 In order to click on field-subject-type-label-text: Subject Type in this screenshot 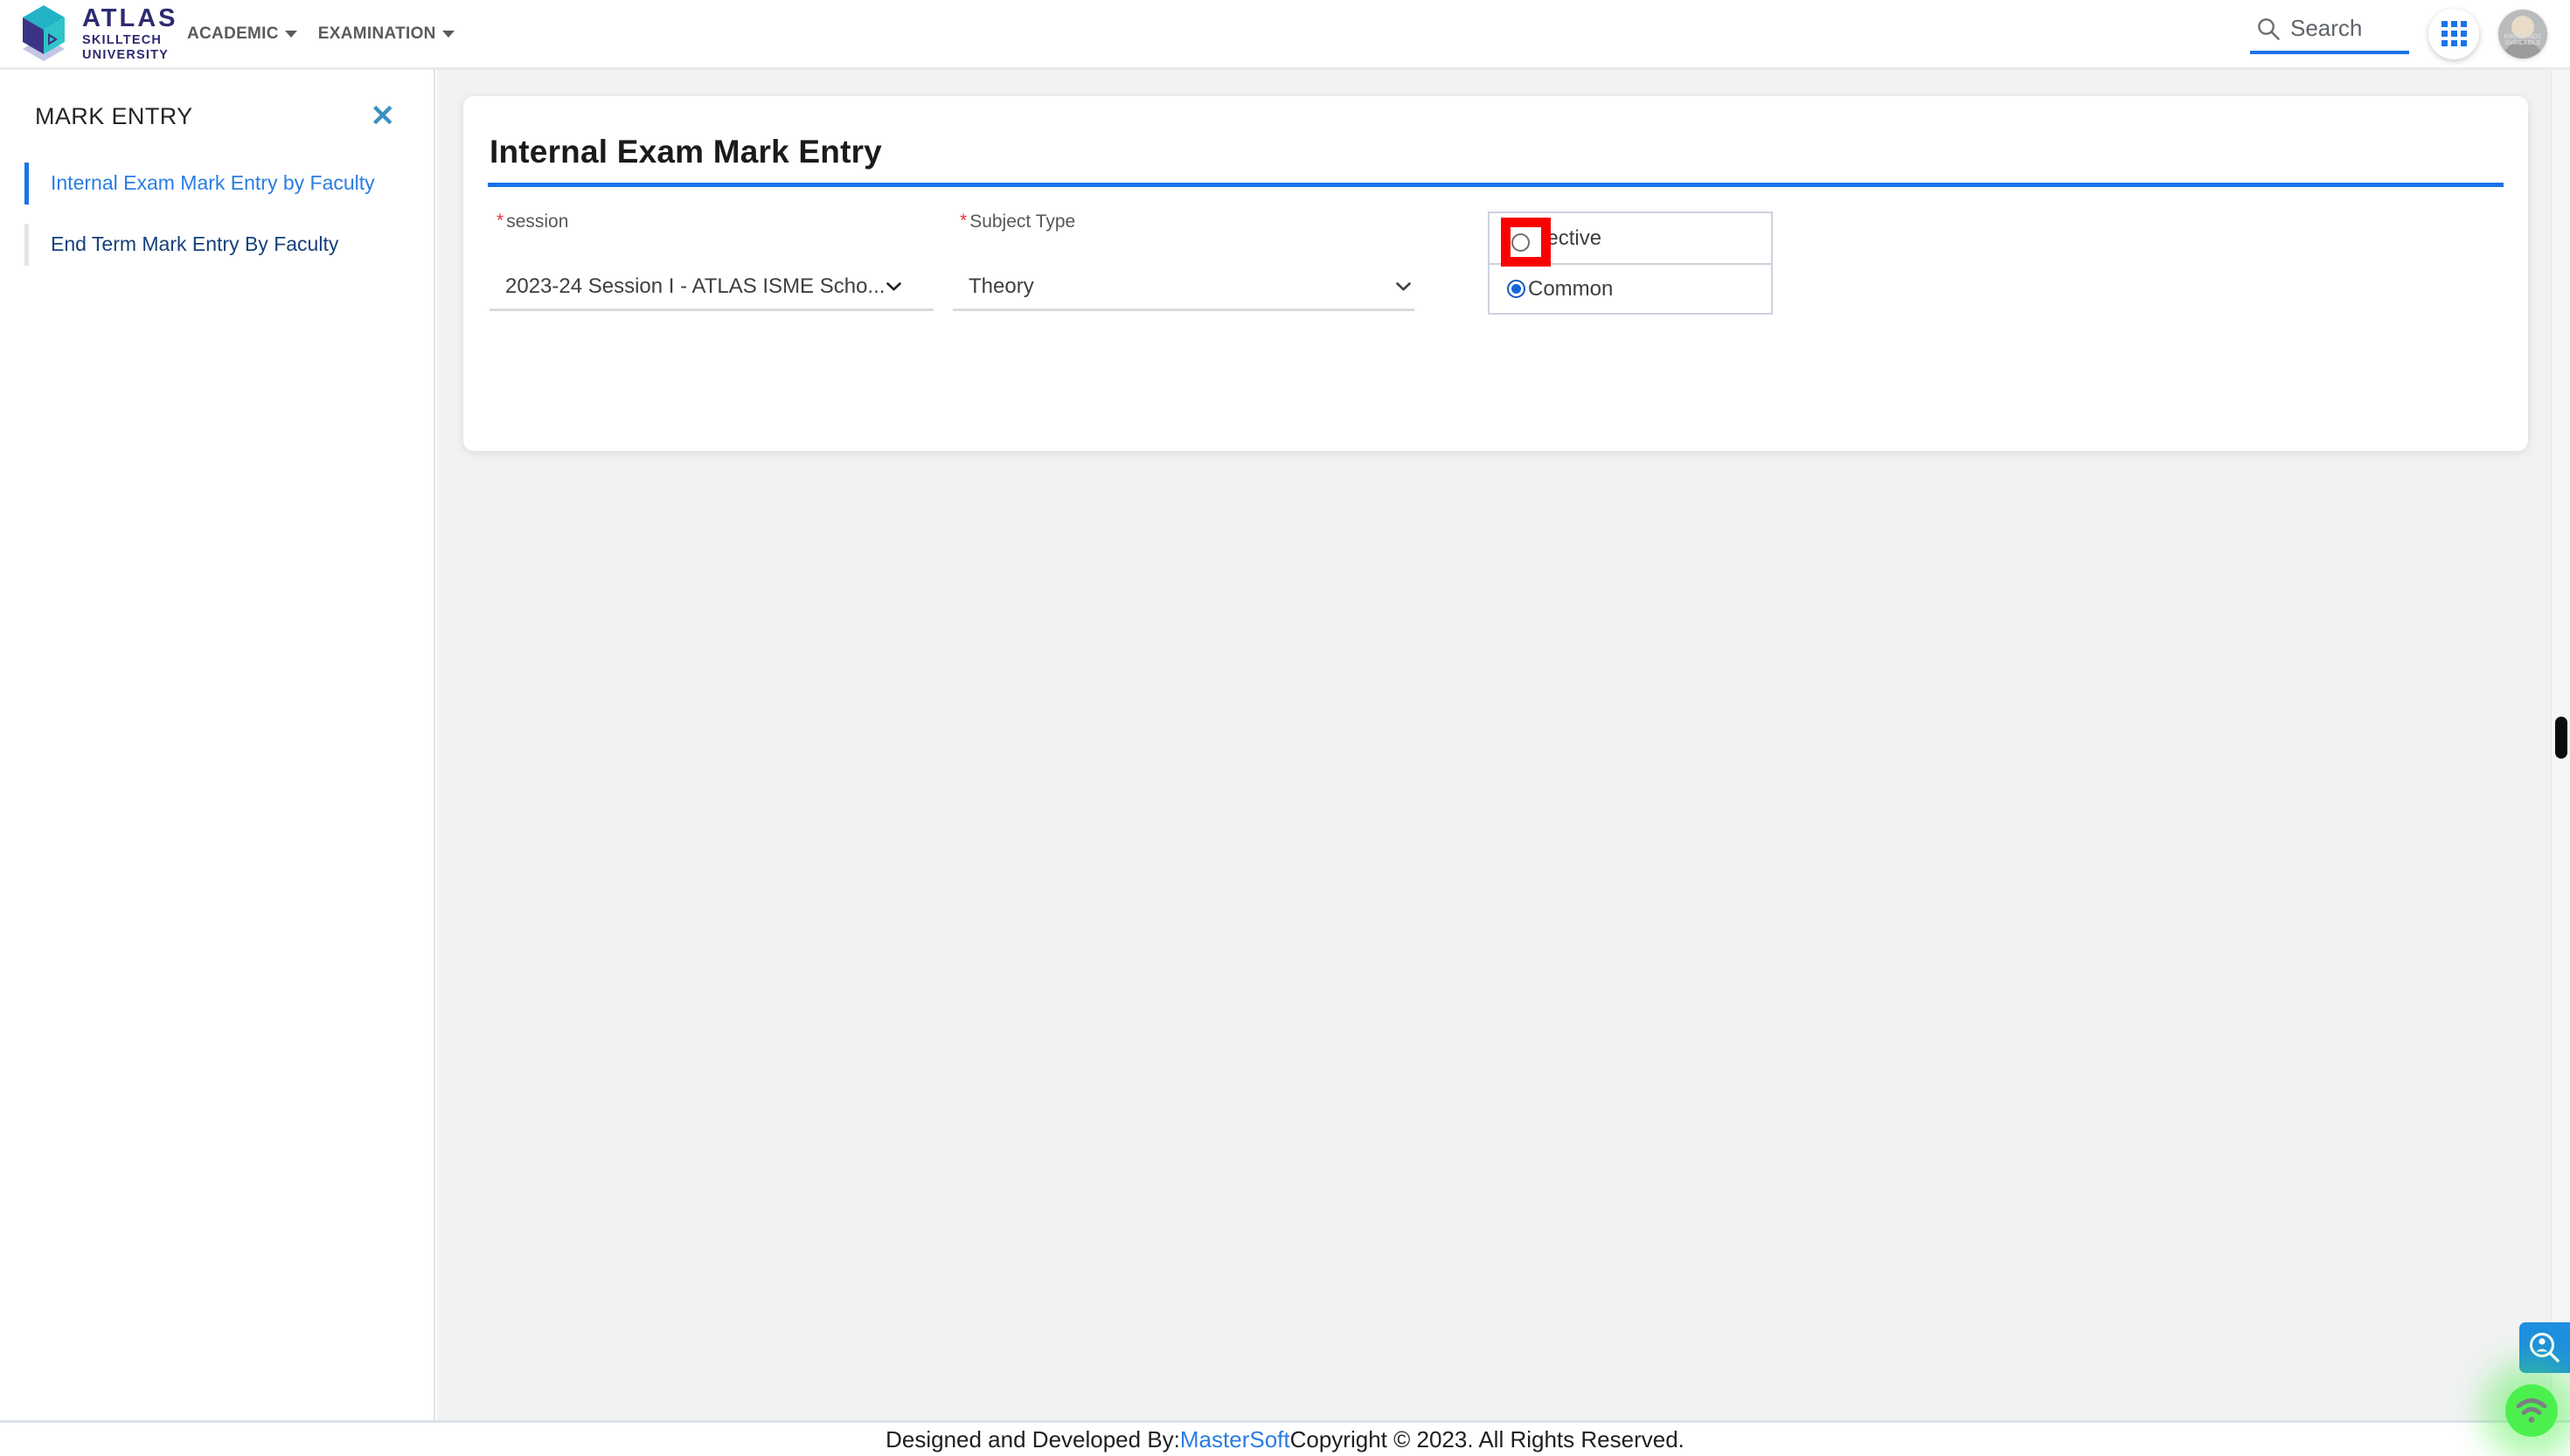, I will do `click(1022, 221)`.